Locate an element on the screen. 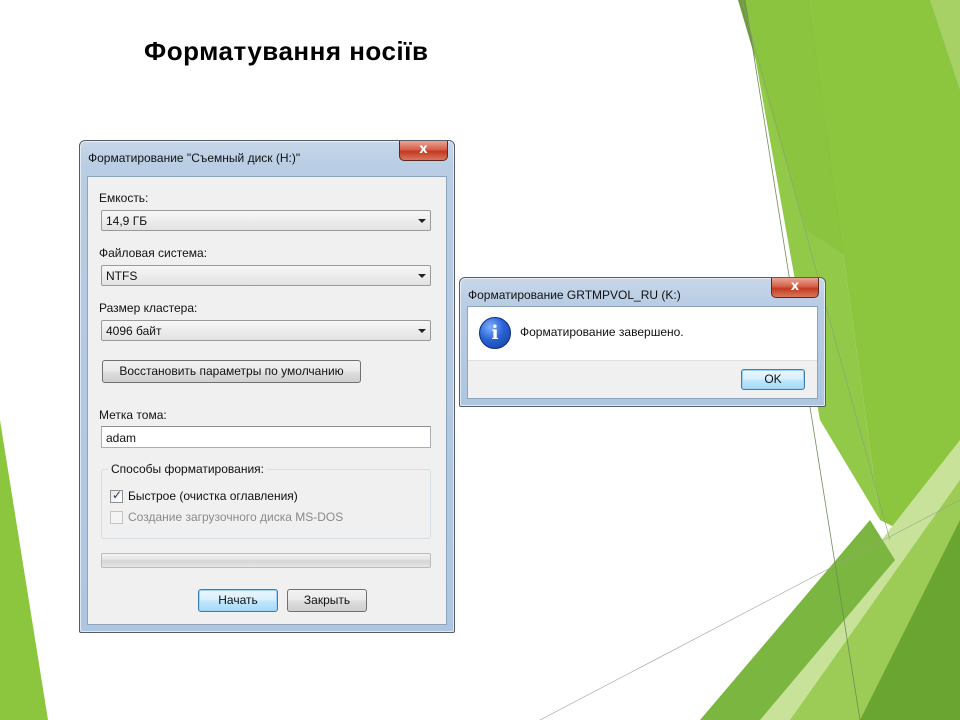  msdos-boot-checkbox: Создание загрузочного диска MS-DOS is located at coordinates (235, 518).